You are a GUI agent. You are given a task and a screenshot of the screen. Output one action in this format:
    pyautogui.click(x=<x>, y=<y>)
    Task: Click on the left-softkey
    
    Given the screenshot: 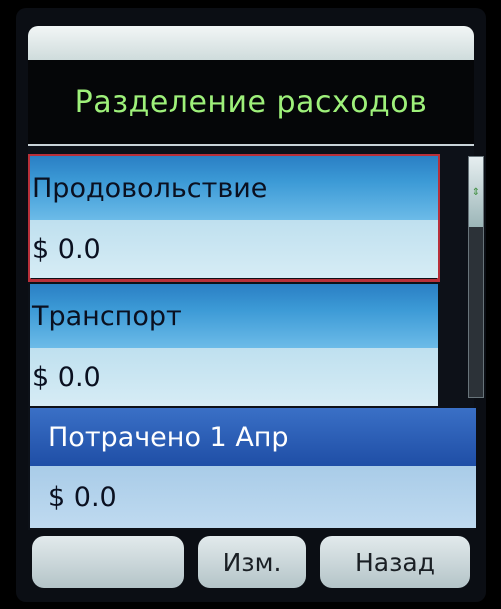 What is the action you would take?
    pyautogui.click(x=108, y=562)
    